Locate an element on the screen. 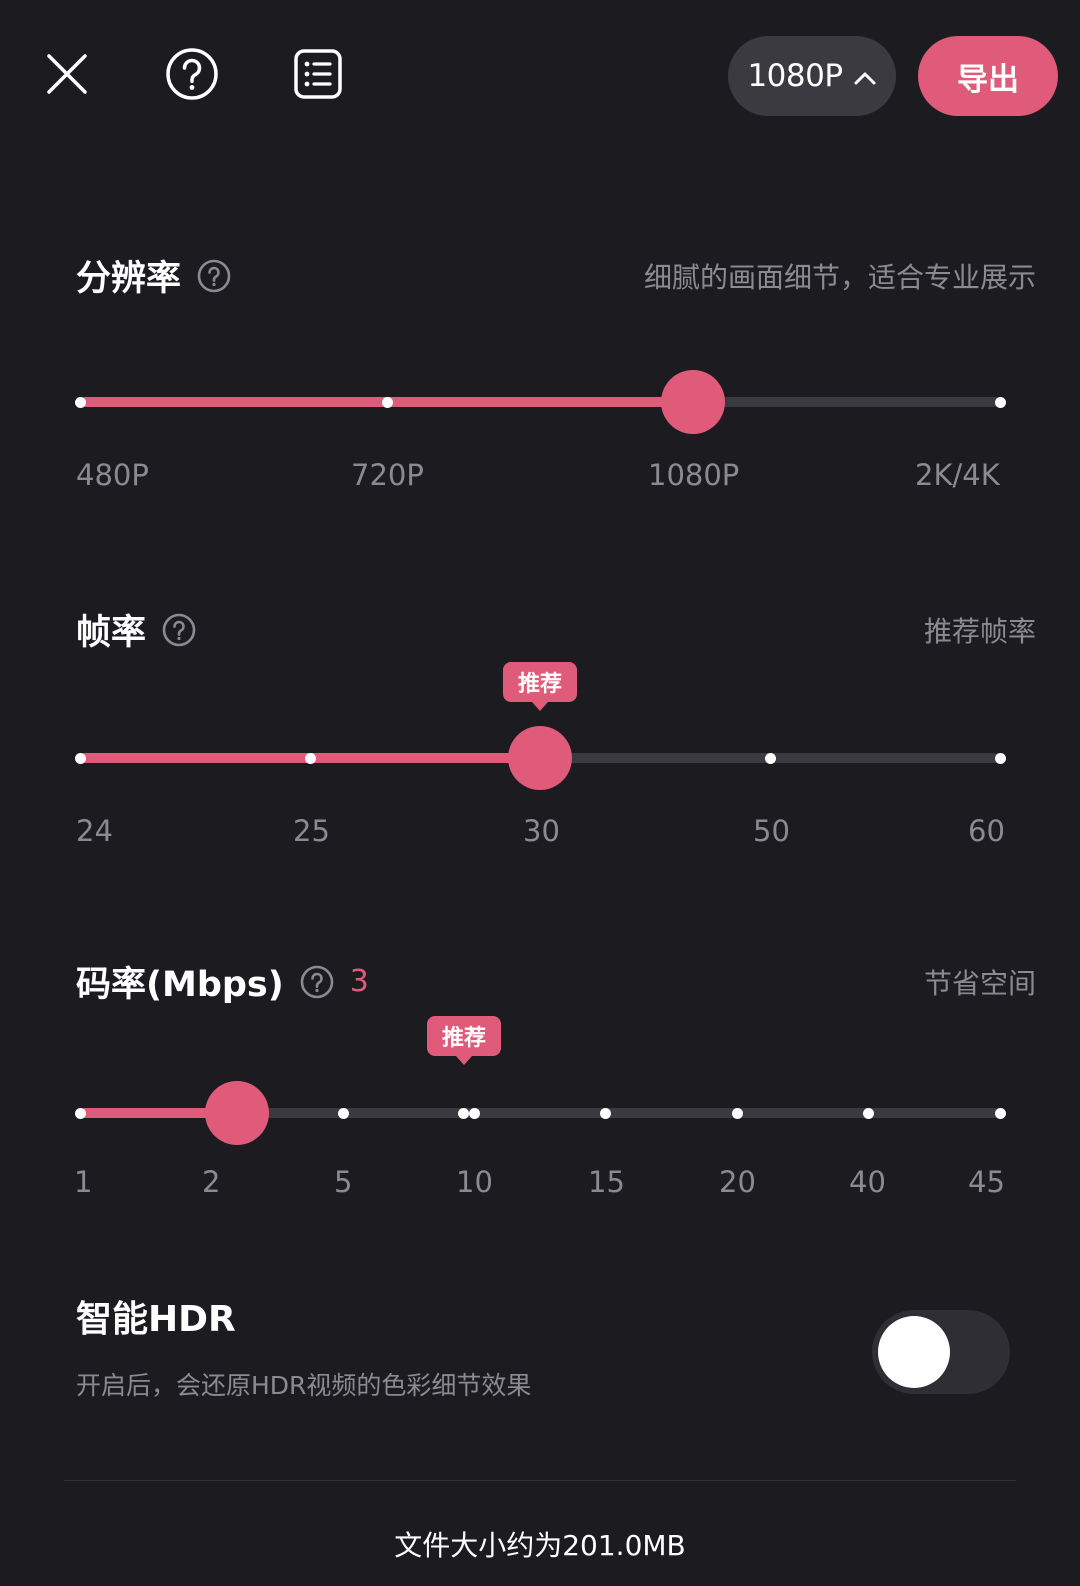  help-button is located at coordinates (192, 76).